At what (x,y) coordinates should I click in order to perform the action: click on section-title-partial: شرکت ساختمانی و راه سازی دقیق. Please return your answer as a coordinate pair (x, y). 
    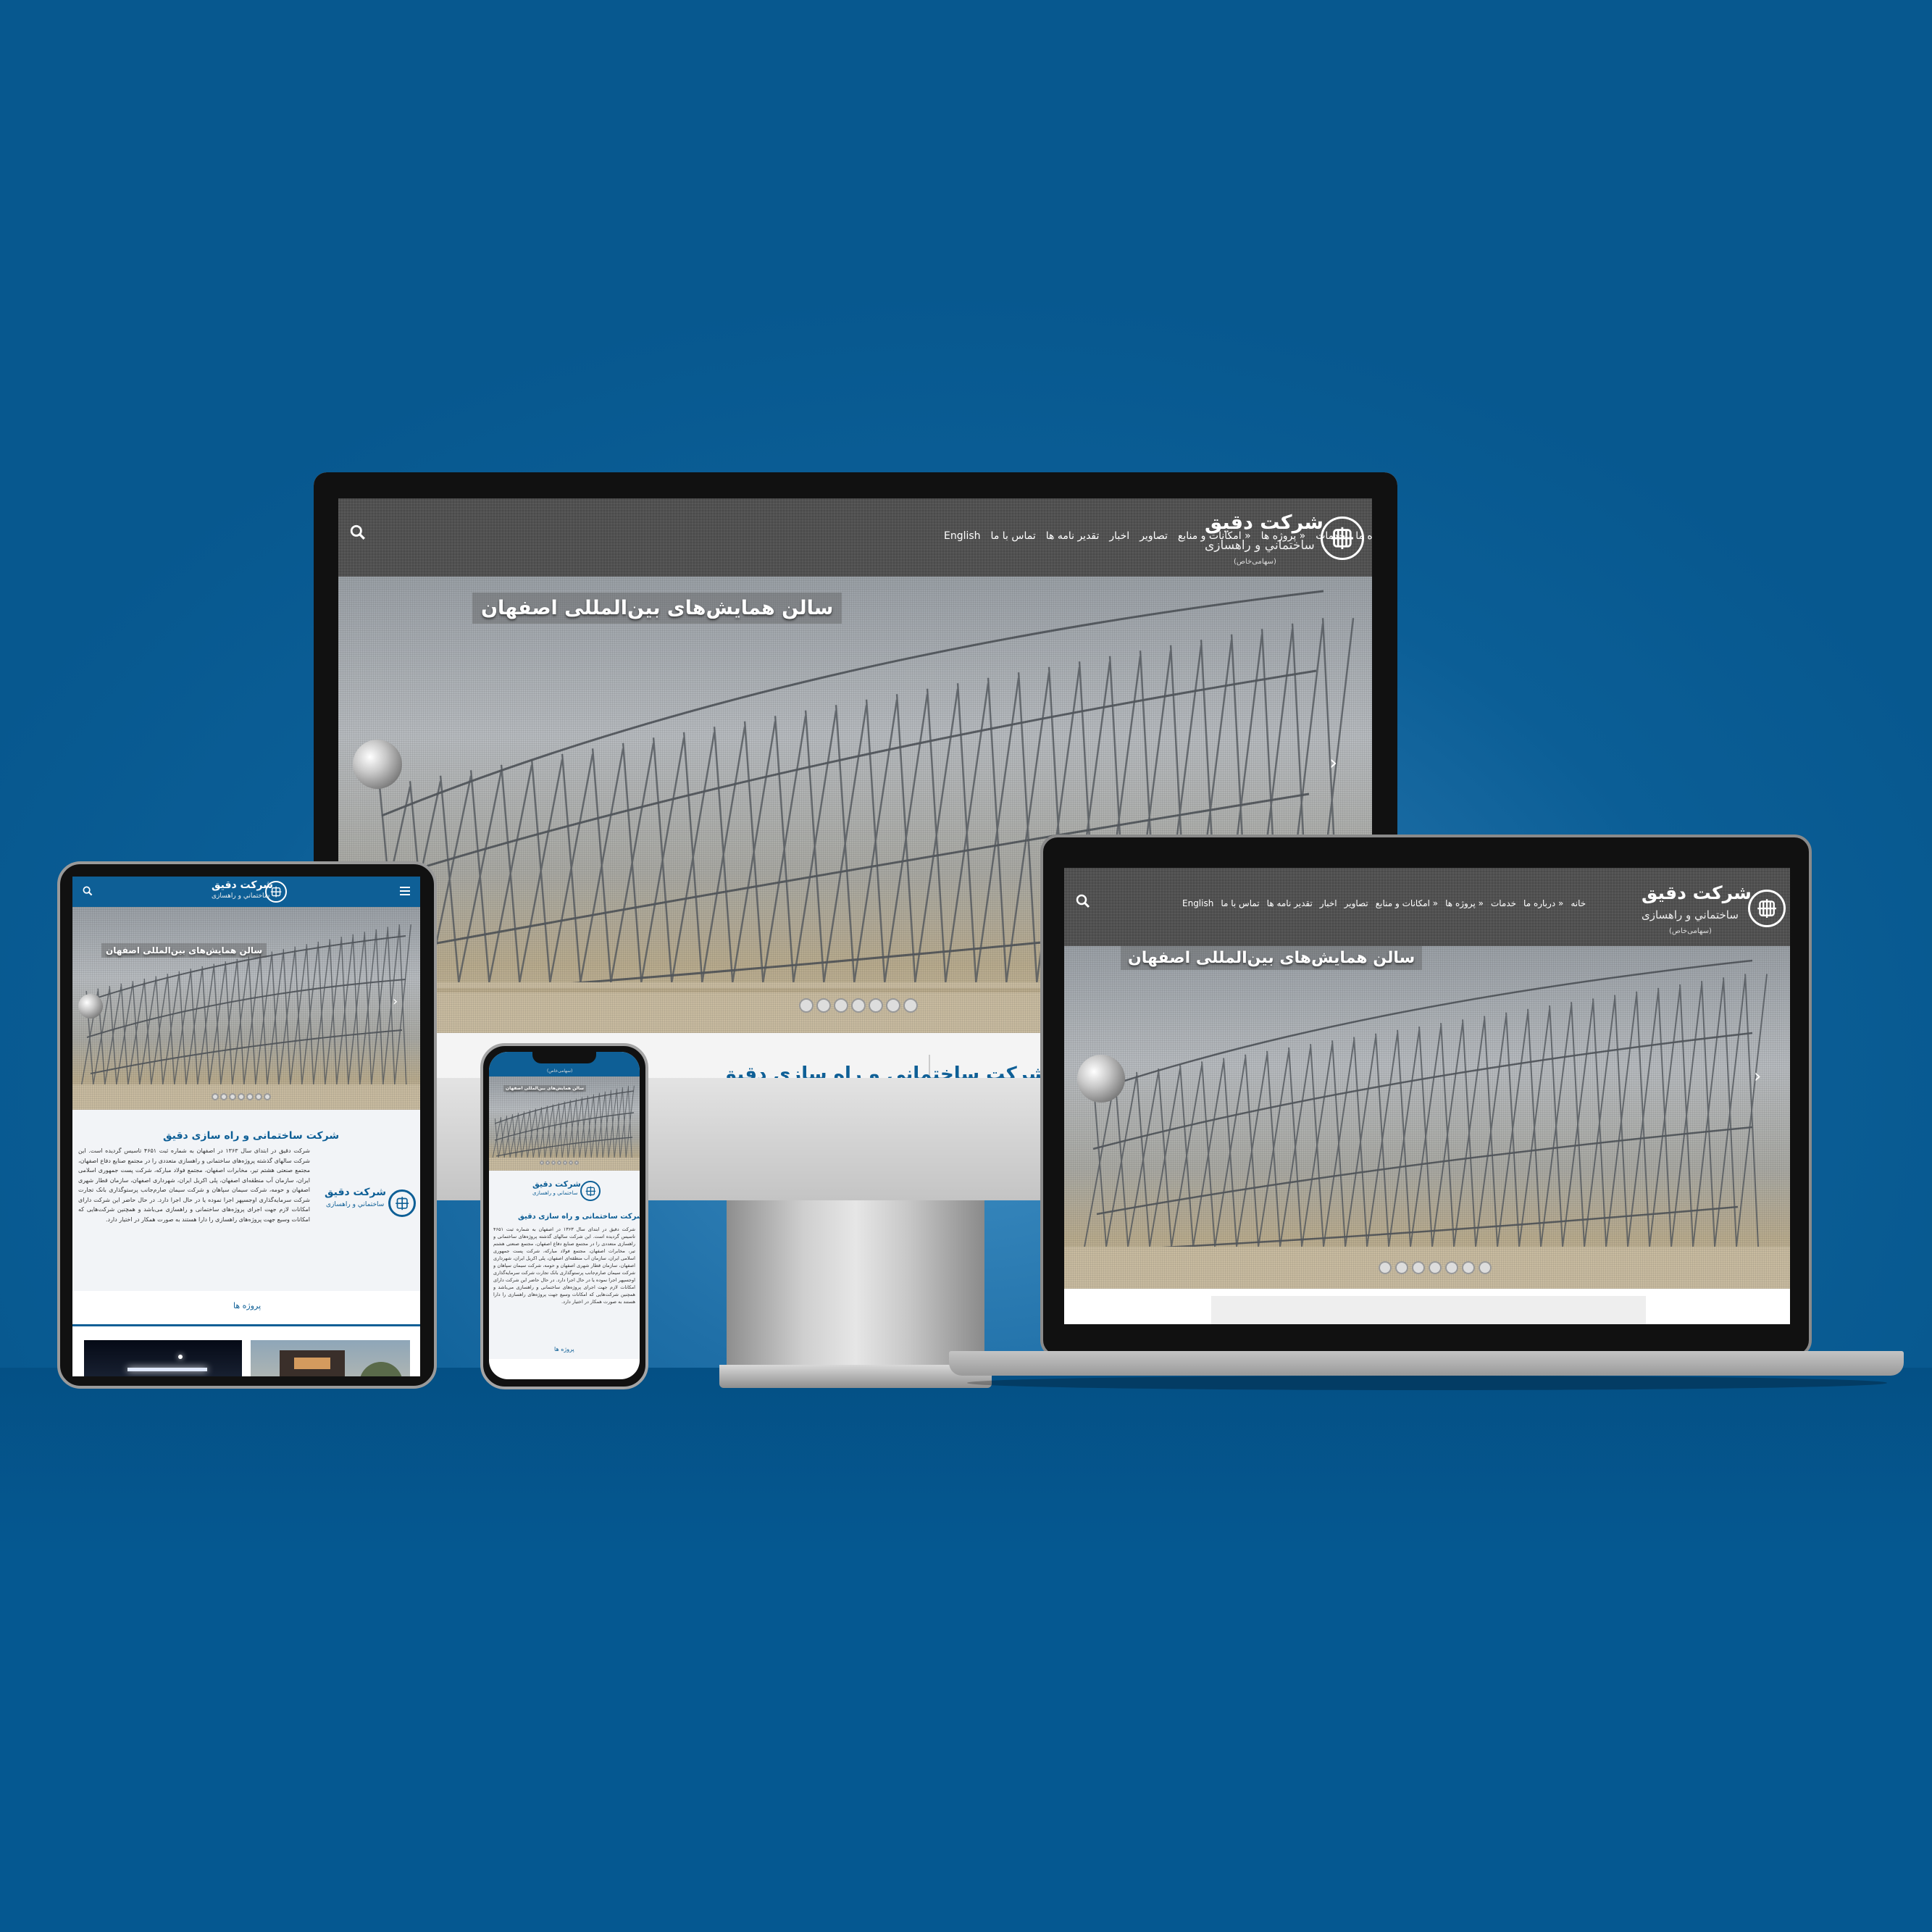
    Looking at the image, I should click on (883, 1070).